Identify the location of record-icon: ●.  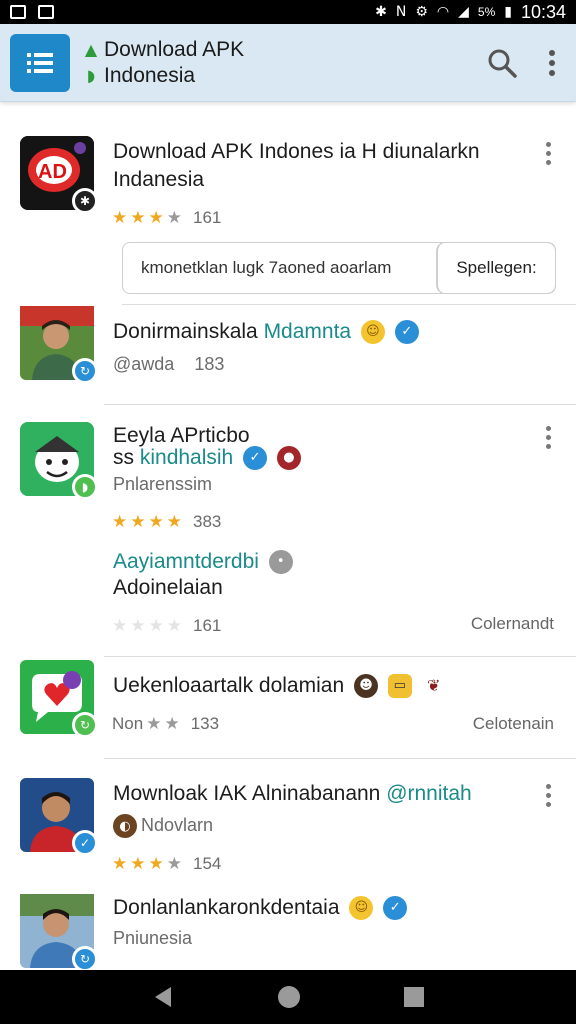
(288, 458).